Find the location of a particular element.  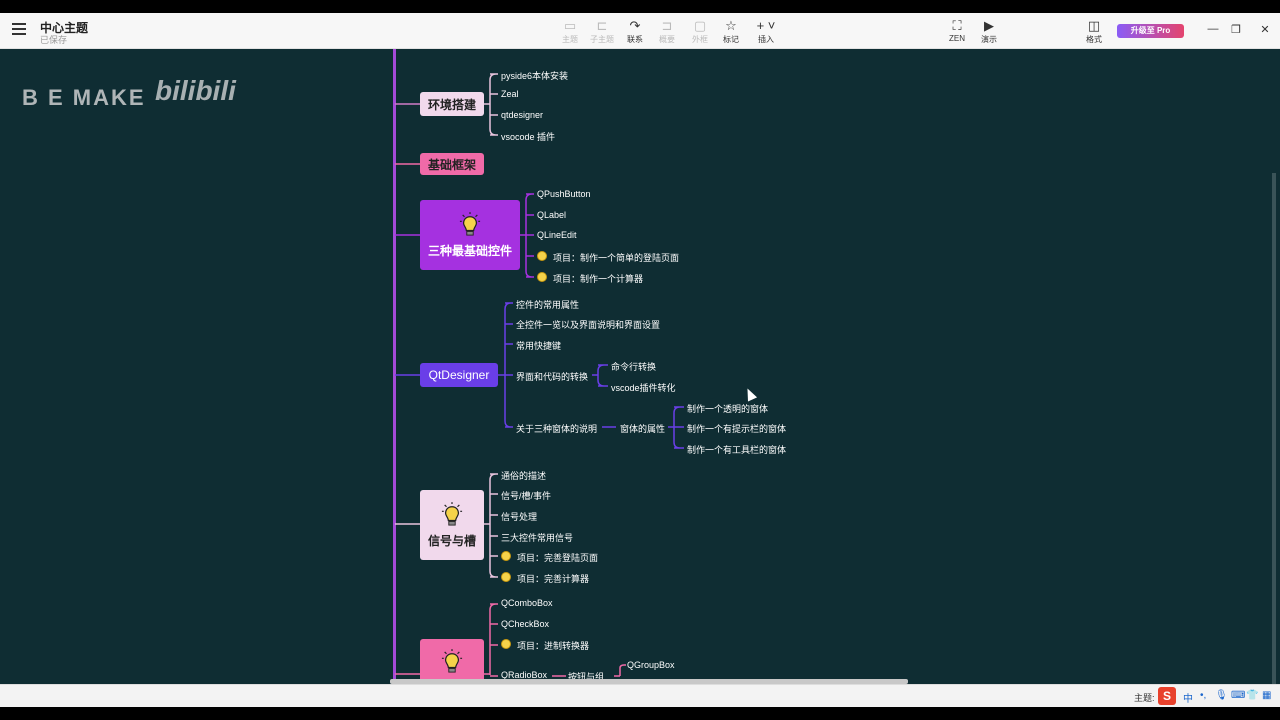

close-icon: ✕ is located at coordinates (1265, 29).